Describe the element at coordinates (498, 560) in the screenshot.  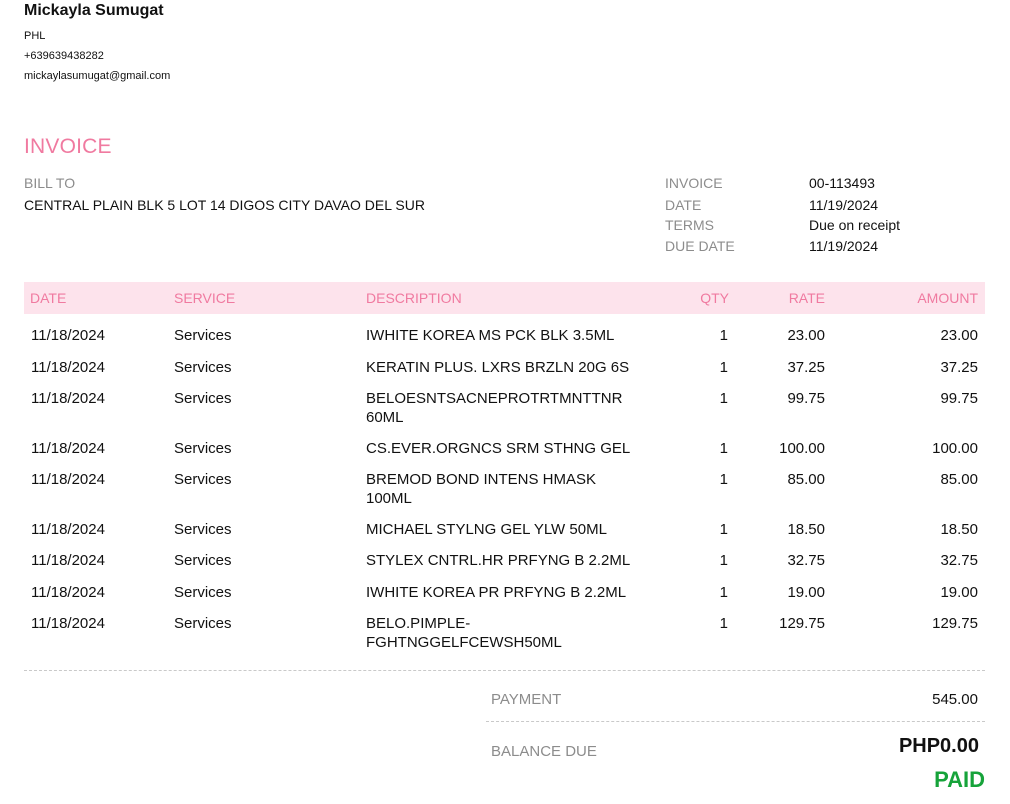
I see `row-description: STYLEX CNTRL.HR PRFYNG B 2.2ML` at that location.